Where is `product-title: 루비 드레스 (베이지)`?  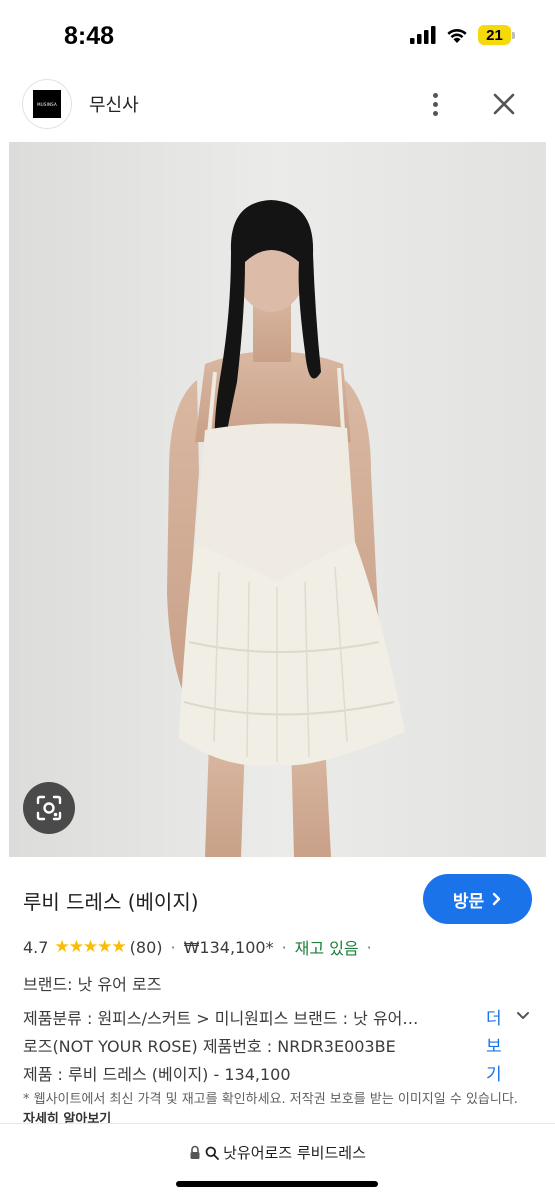
product-title: 루비 드레스 (베이지) is located at coordinates (111, 902).